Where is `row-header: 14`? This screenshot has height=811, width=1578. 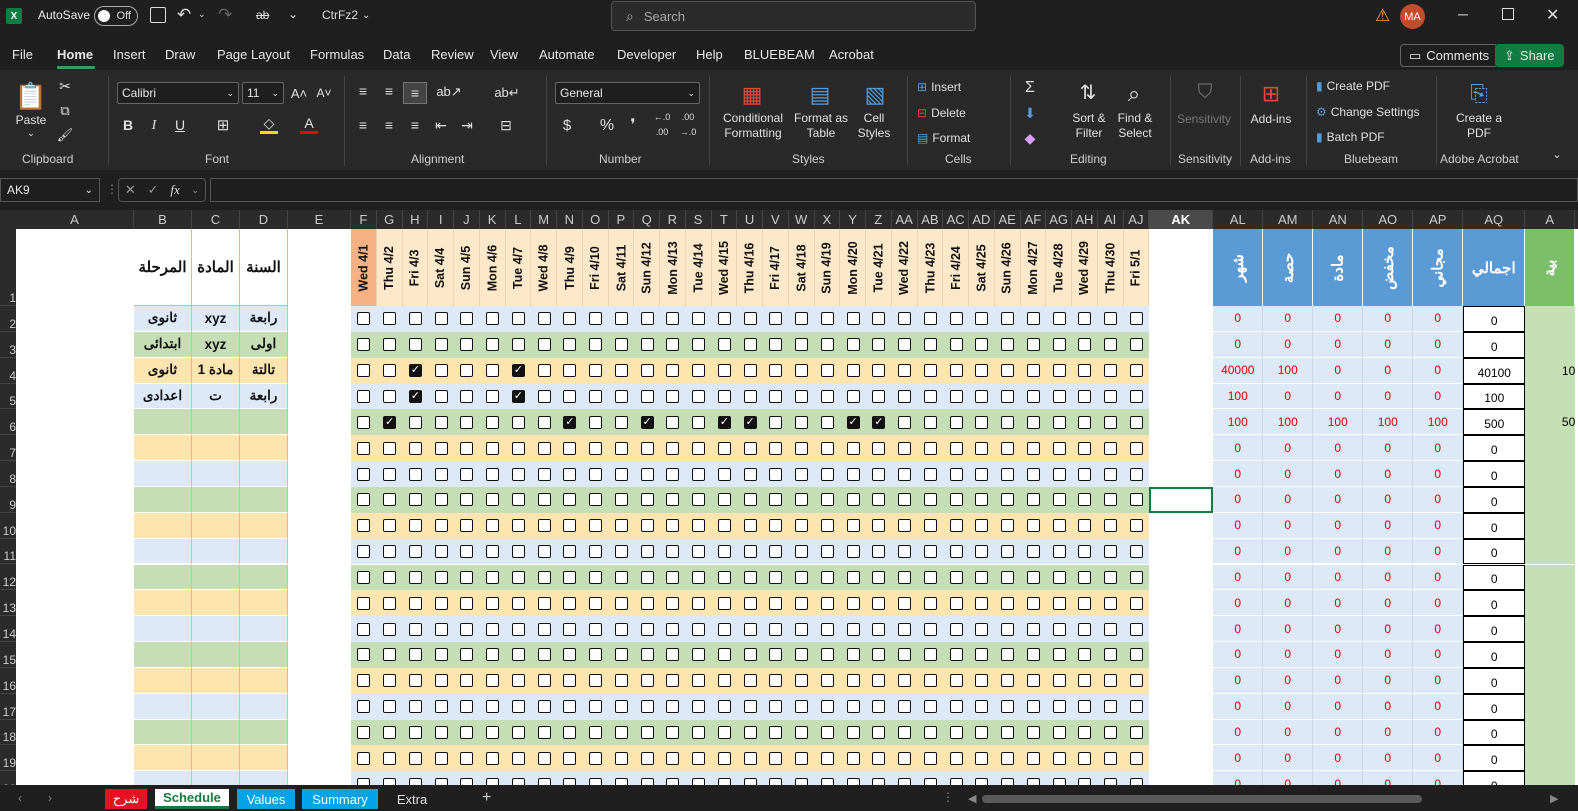
row-header: 14 is located at coordinates (8, 629).